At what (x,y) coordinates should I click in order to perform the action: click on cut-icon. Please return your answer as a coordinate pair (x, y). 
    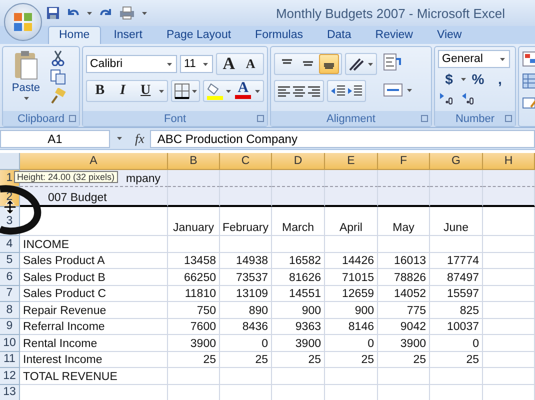
    Looking at the image, I should click on (58, 58).